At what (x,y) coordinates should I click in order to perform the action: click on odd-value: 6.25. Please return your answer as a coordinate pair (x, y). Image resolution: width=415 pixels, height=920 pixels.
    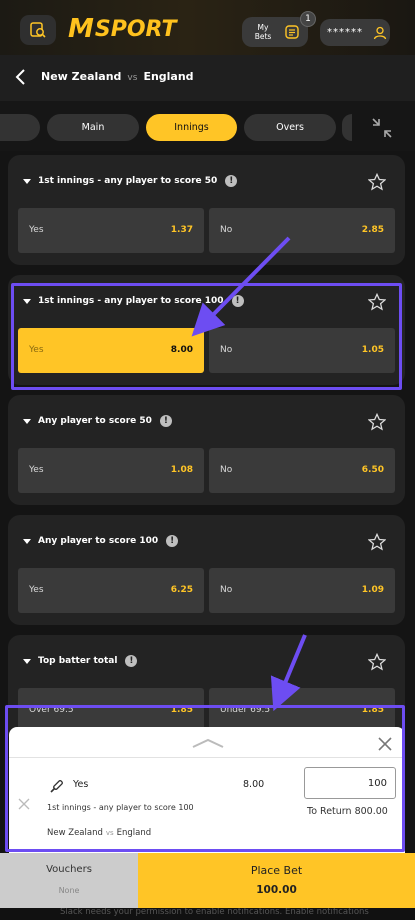
    Looking at the image, I should click on (181, 590).